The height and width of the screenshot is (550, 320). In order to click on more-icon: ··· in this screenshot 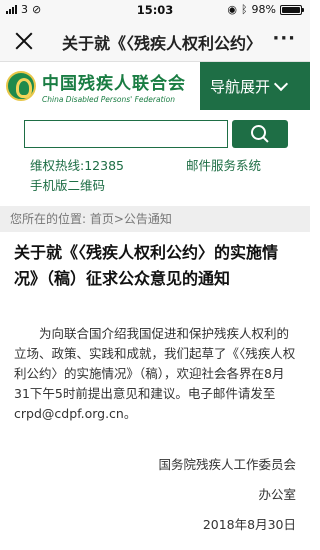, I will do `click(284, 39)`.